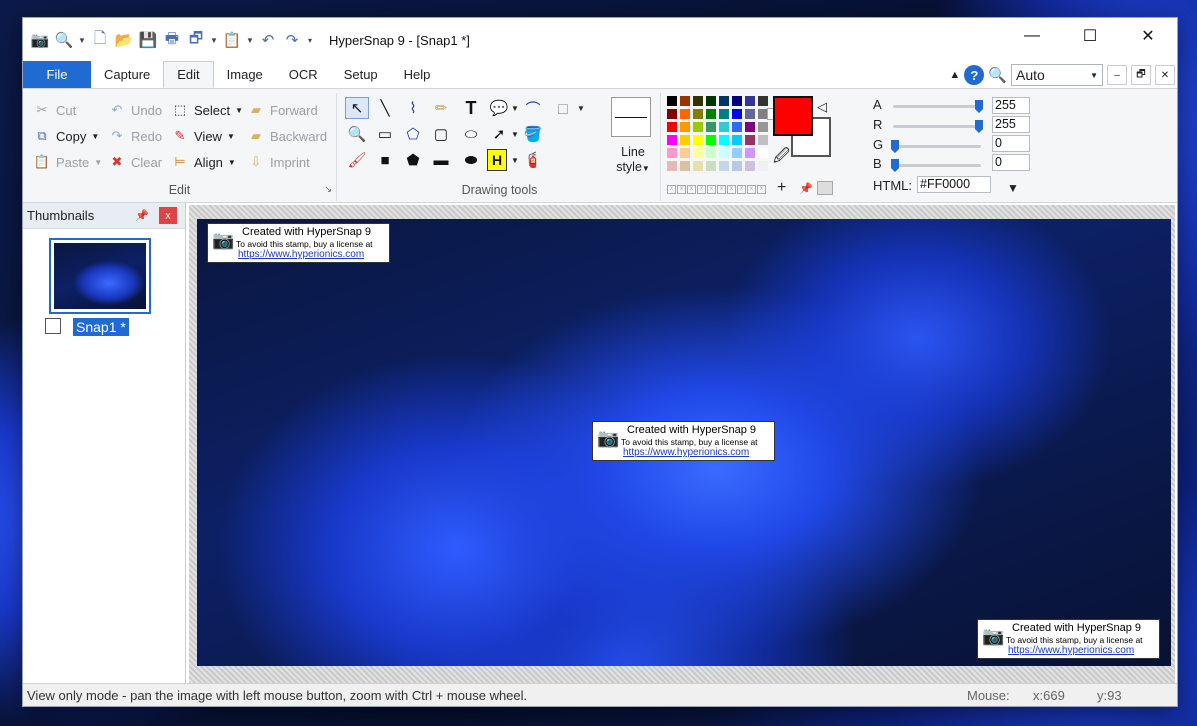  What do you see at coordinates (135, 162) in the screenshot?
I see `clear-button: ✖ Clear` at bounding box center [135, 162].